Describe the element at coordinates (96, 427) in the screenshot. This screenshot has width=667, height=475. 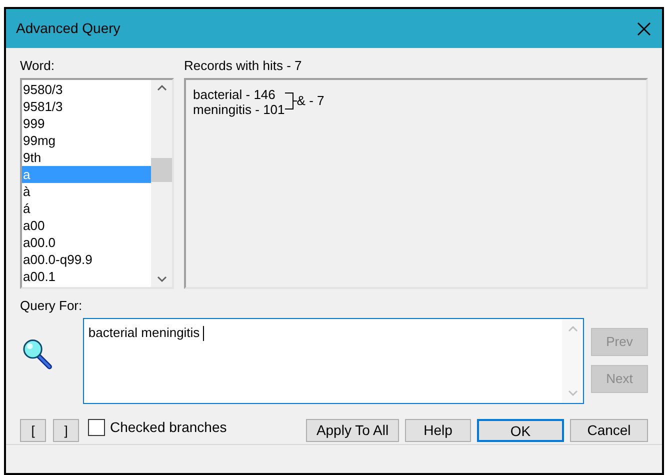
I see `checkbox` at that location.